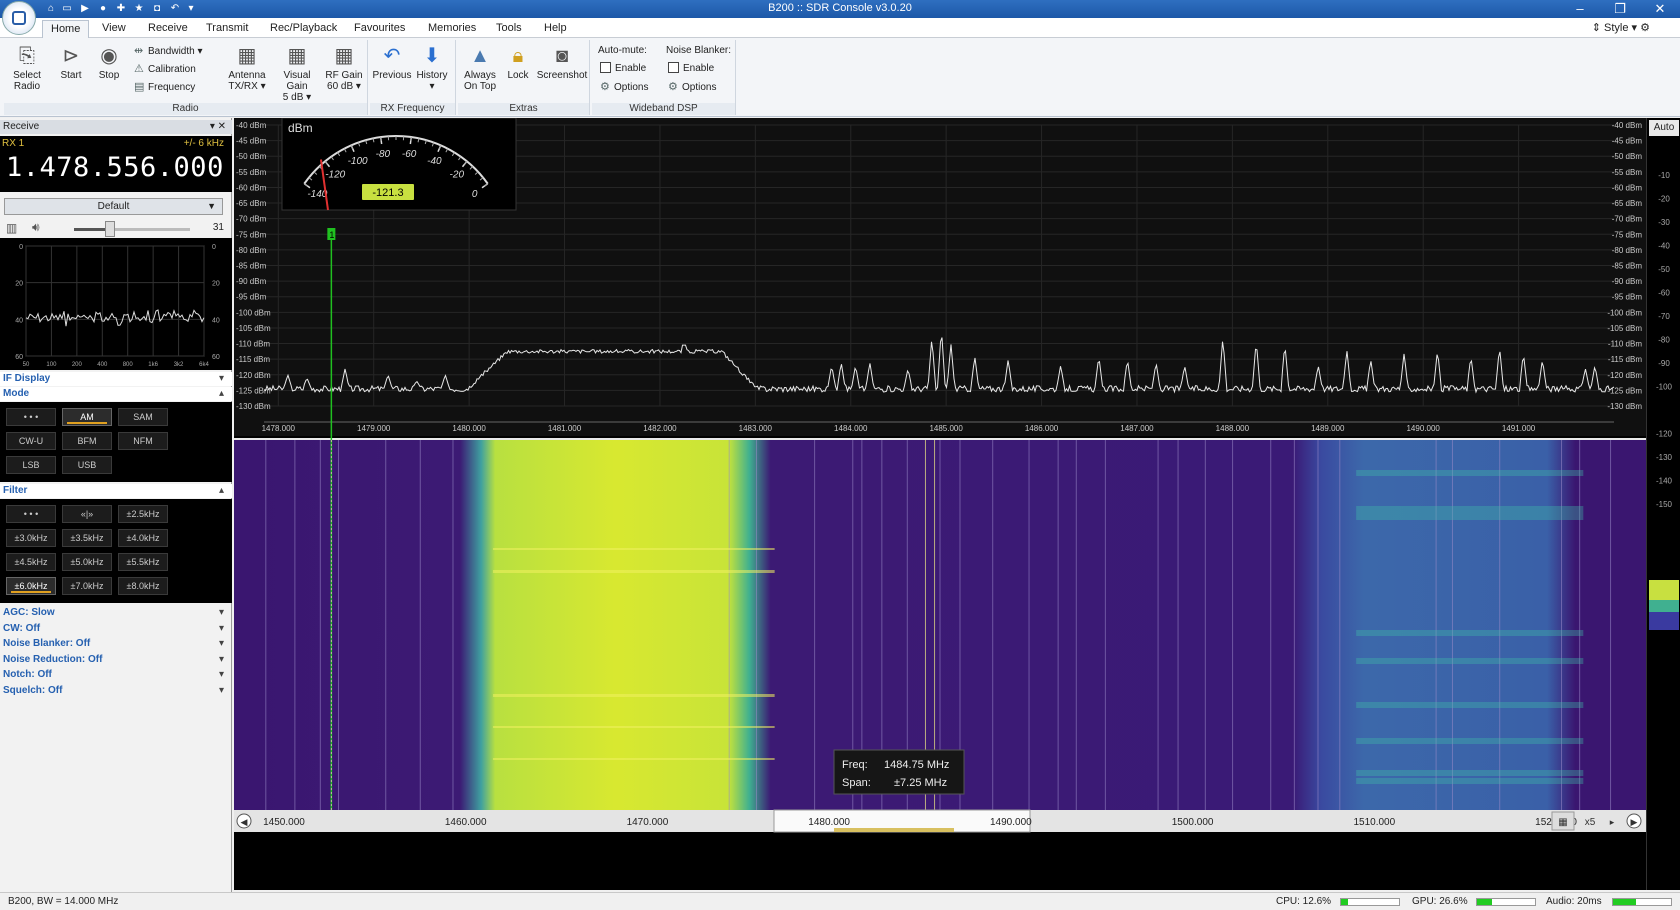 This screenshot has width=1680, height=910. What do you see at coordinates (143, 441) in the screenshot?
I see `mode-button-5: NFM` at bounding box center [143, 441].